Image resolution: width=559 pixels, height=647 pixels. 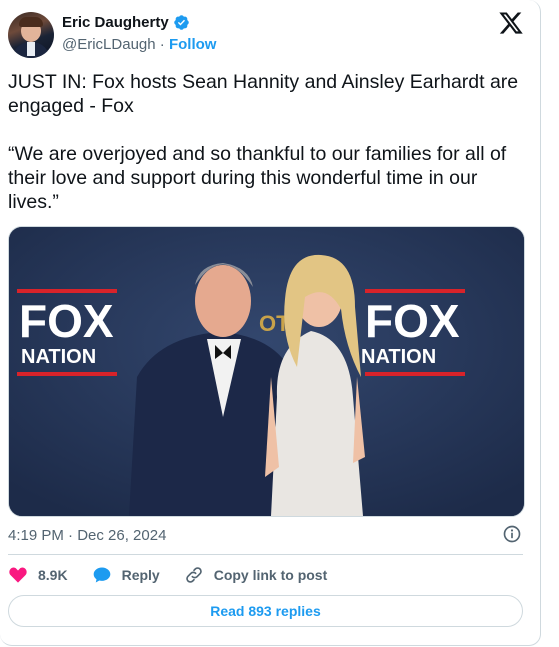 I want to click on author-display-name: Eric Daugherty, so click(x=115, y=22).